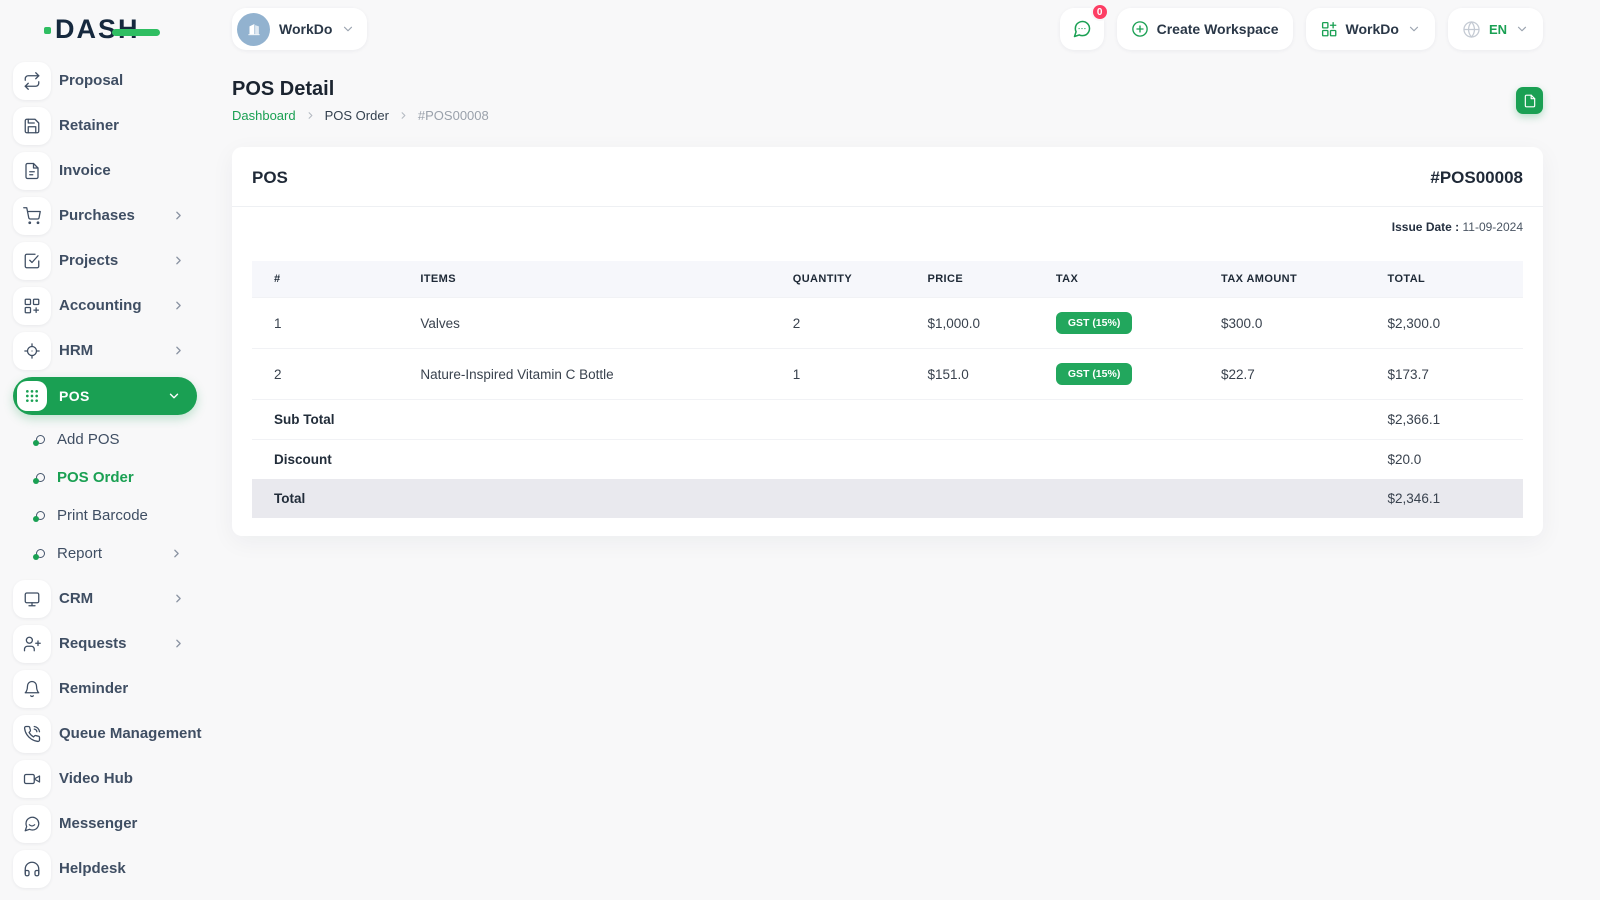 The image size is (1600, 900). What do you see at coordinates (1099, 12) in the screenshot?
I see `notification-badge: 0` at bounding box center [1099, 12].